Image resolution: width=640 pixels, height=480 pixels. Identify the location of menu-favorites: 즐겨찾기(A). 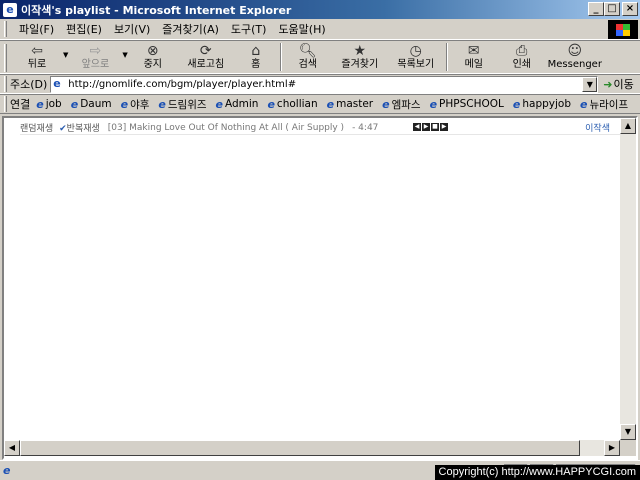
(190, 29).